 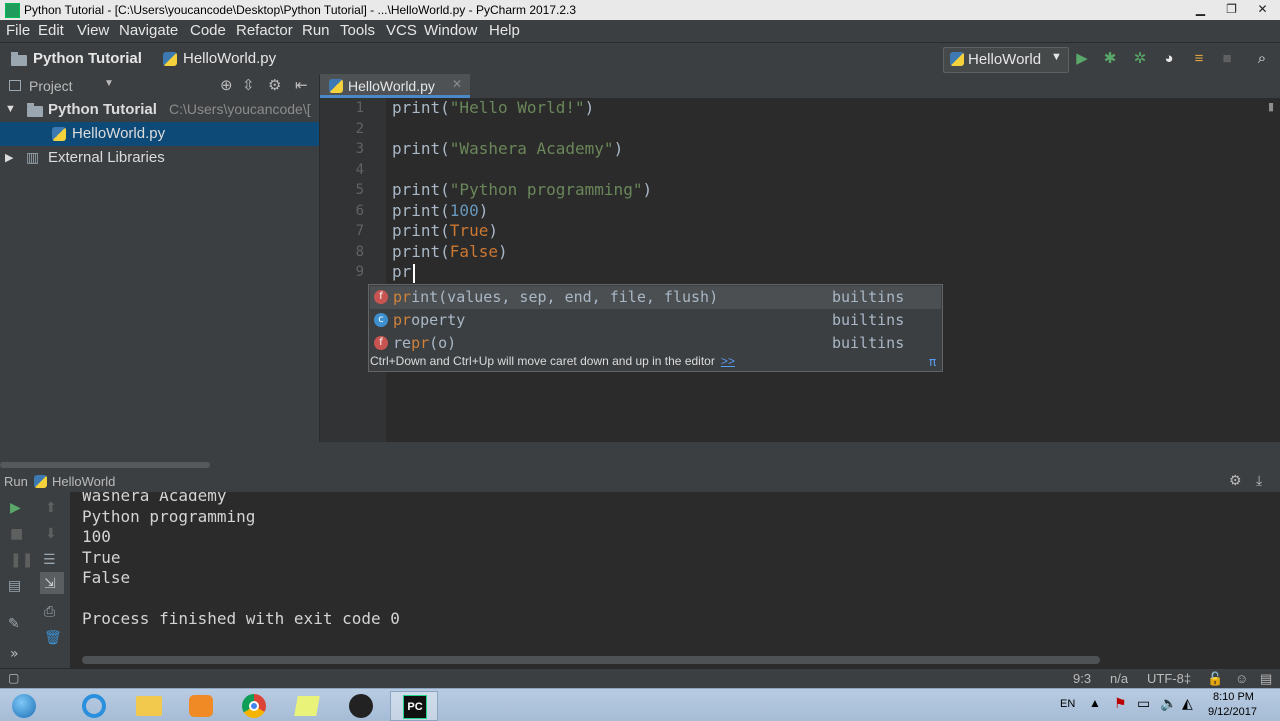 What do you see at coordinates (16, 481) in the screenshot?
I see `run-panel-label: Run` at bounding box center [16, 481].